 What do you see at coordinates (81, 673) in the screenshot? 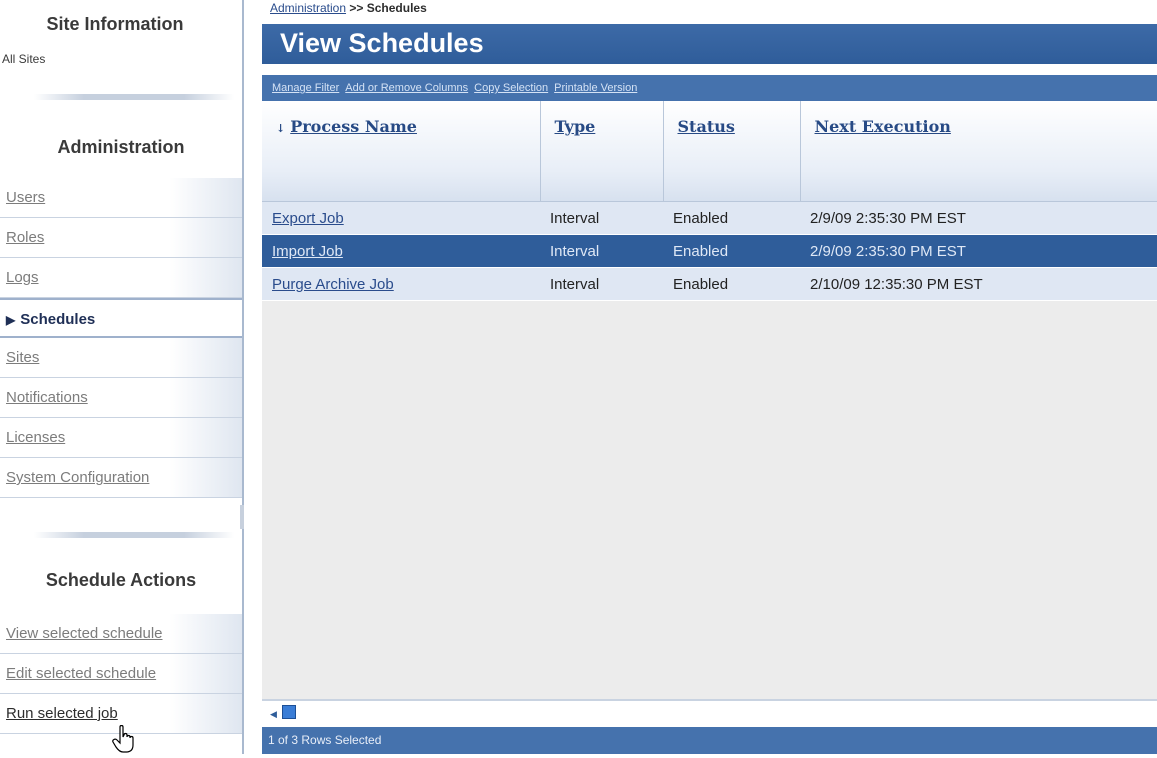
I see `action-label: Edit selected schedule` at bounding box center [81, 673].